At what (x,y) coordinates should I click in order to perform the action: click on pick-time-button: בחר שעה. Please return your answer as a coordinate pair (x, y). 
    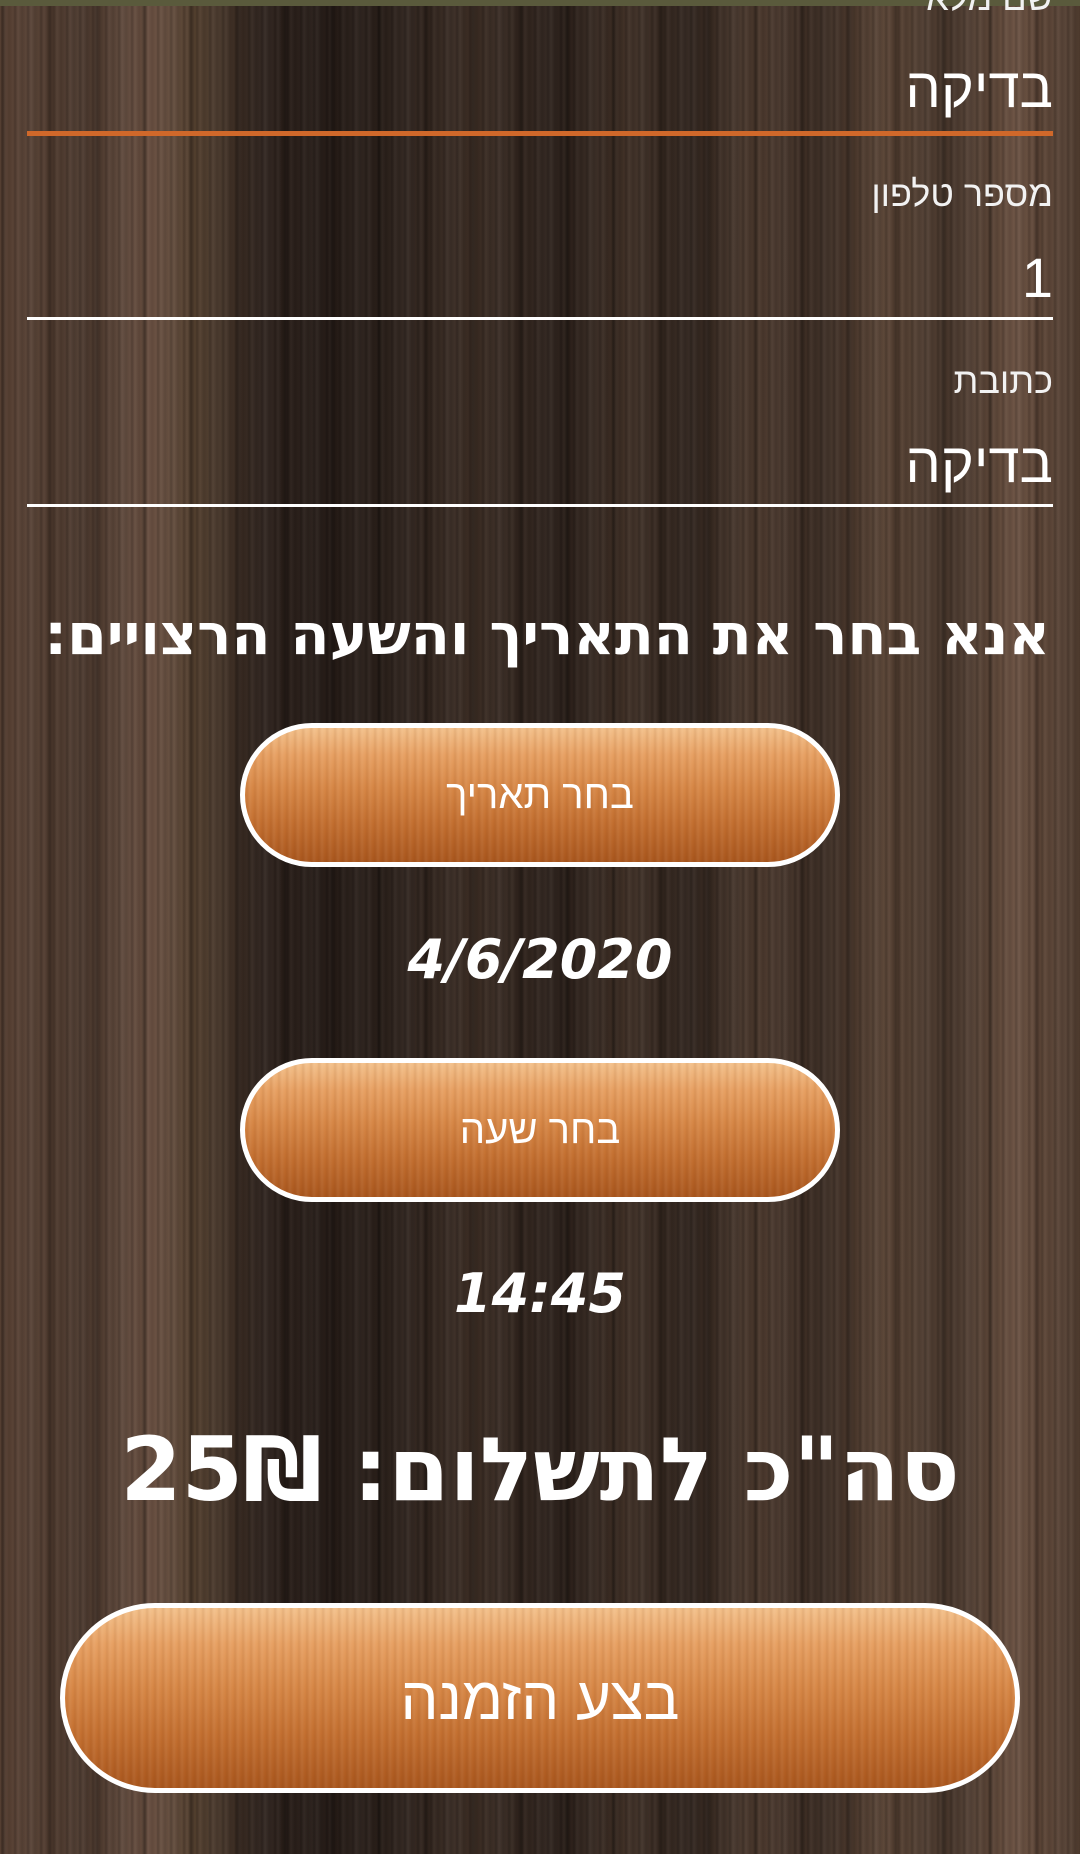
    Looking at the image, I should click on (540, 1130).